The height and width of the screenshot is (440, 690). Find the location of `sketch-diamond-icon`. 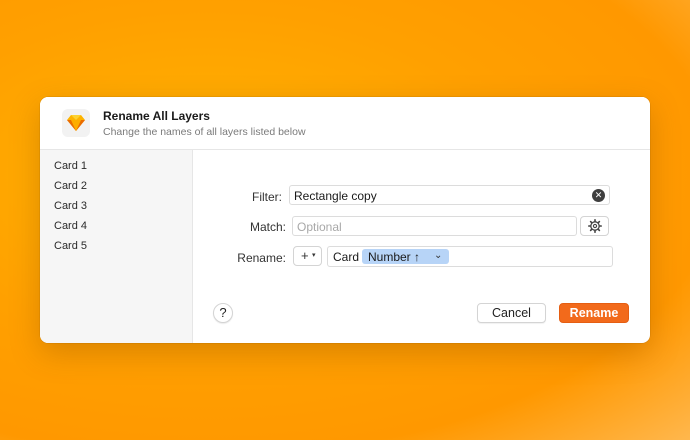

sketch-diamond-icon is located at coordinates (76, 123).